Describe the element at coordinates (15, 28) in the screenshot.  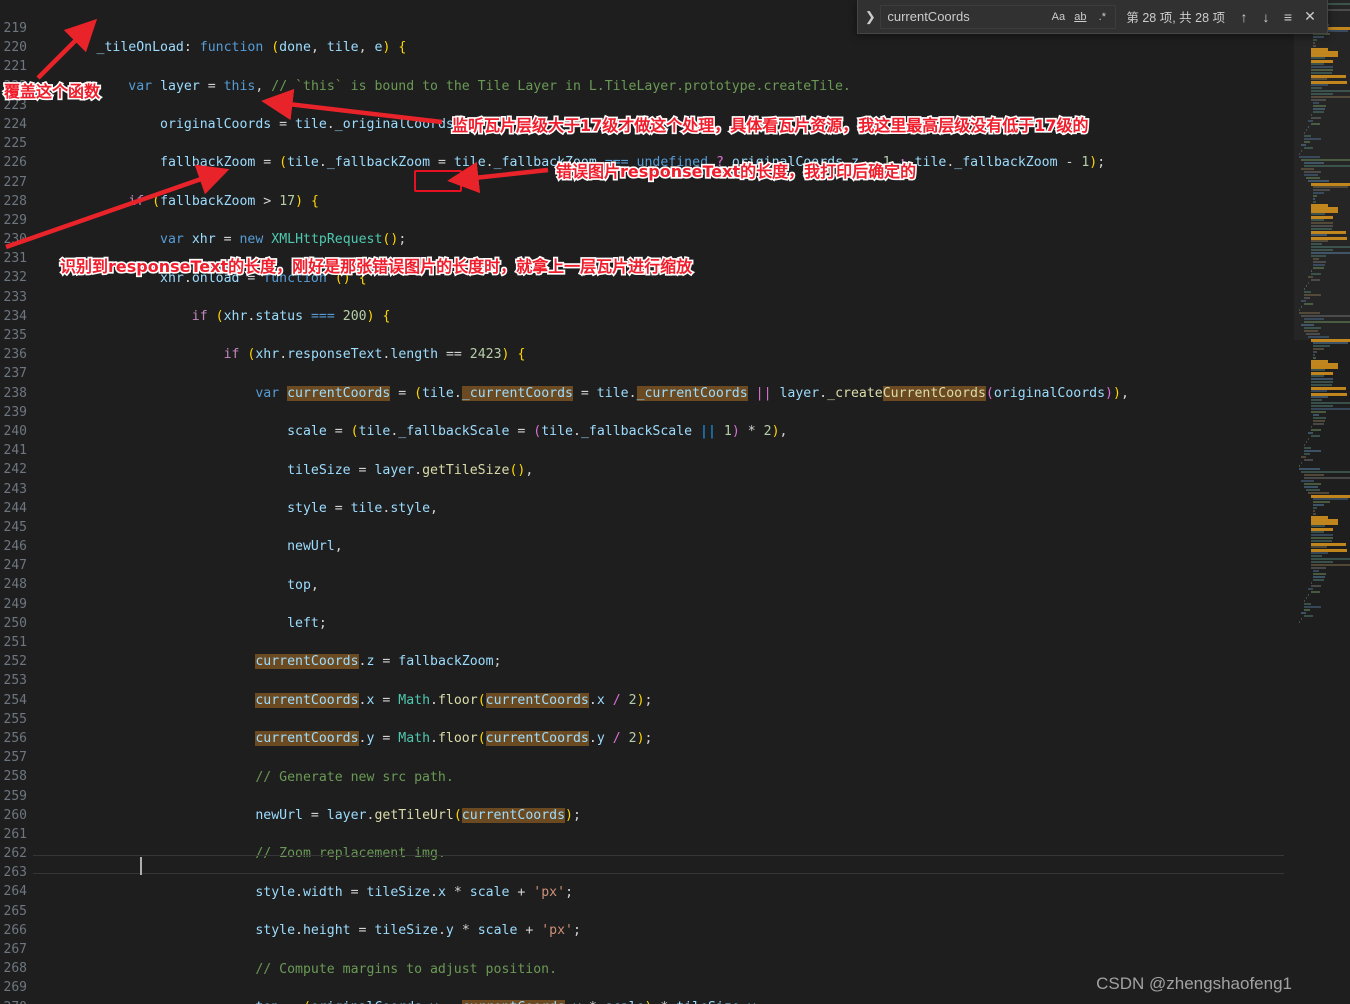
I see `line-number: 219` at that location.